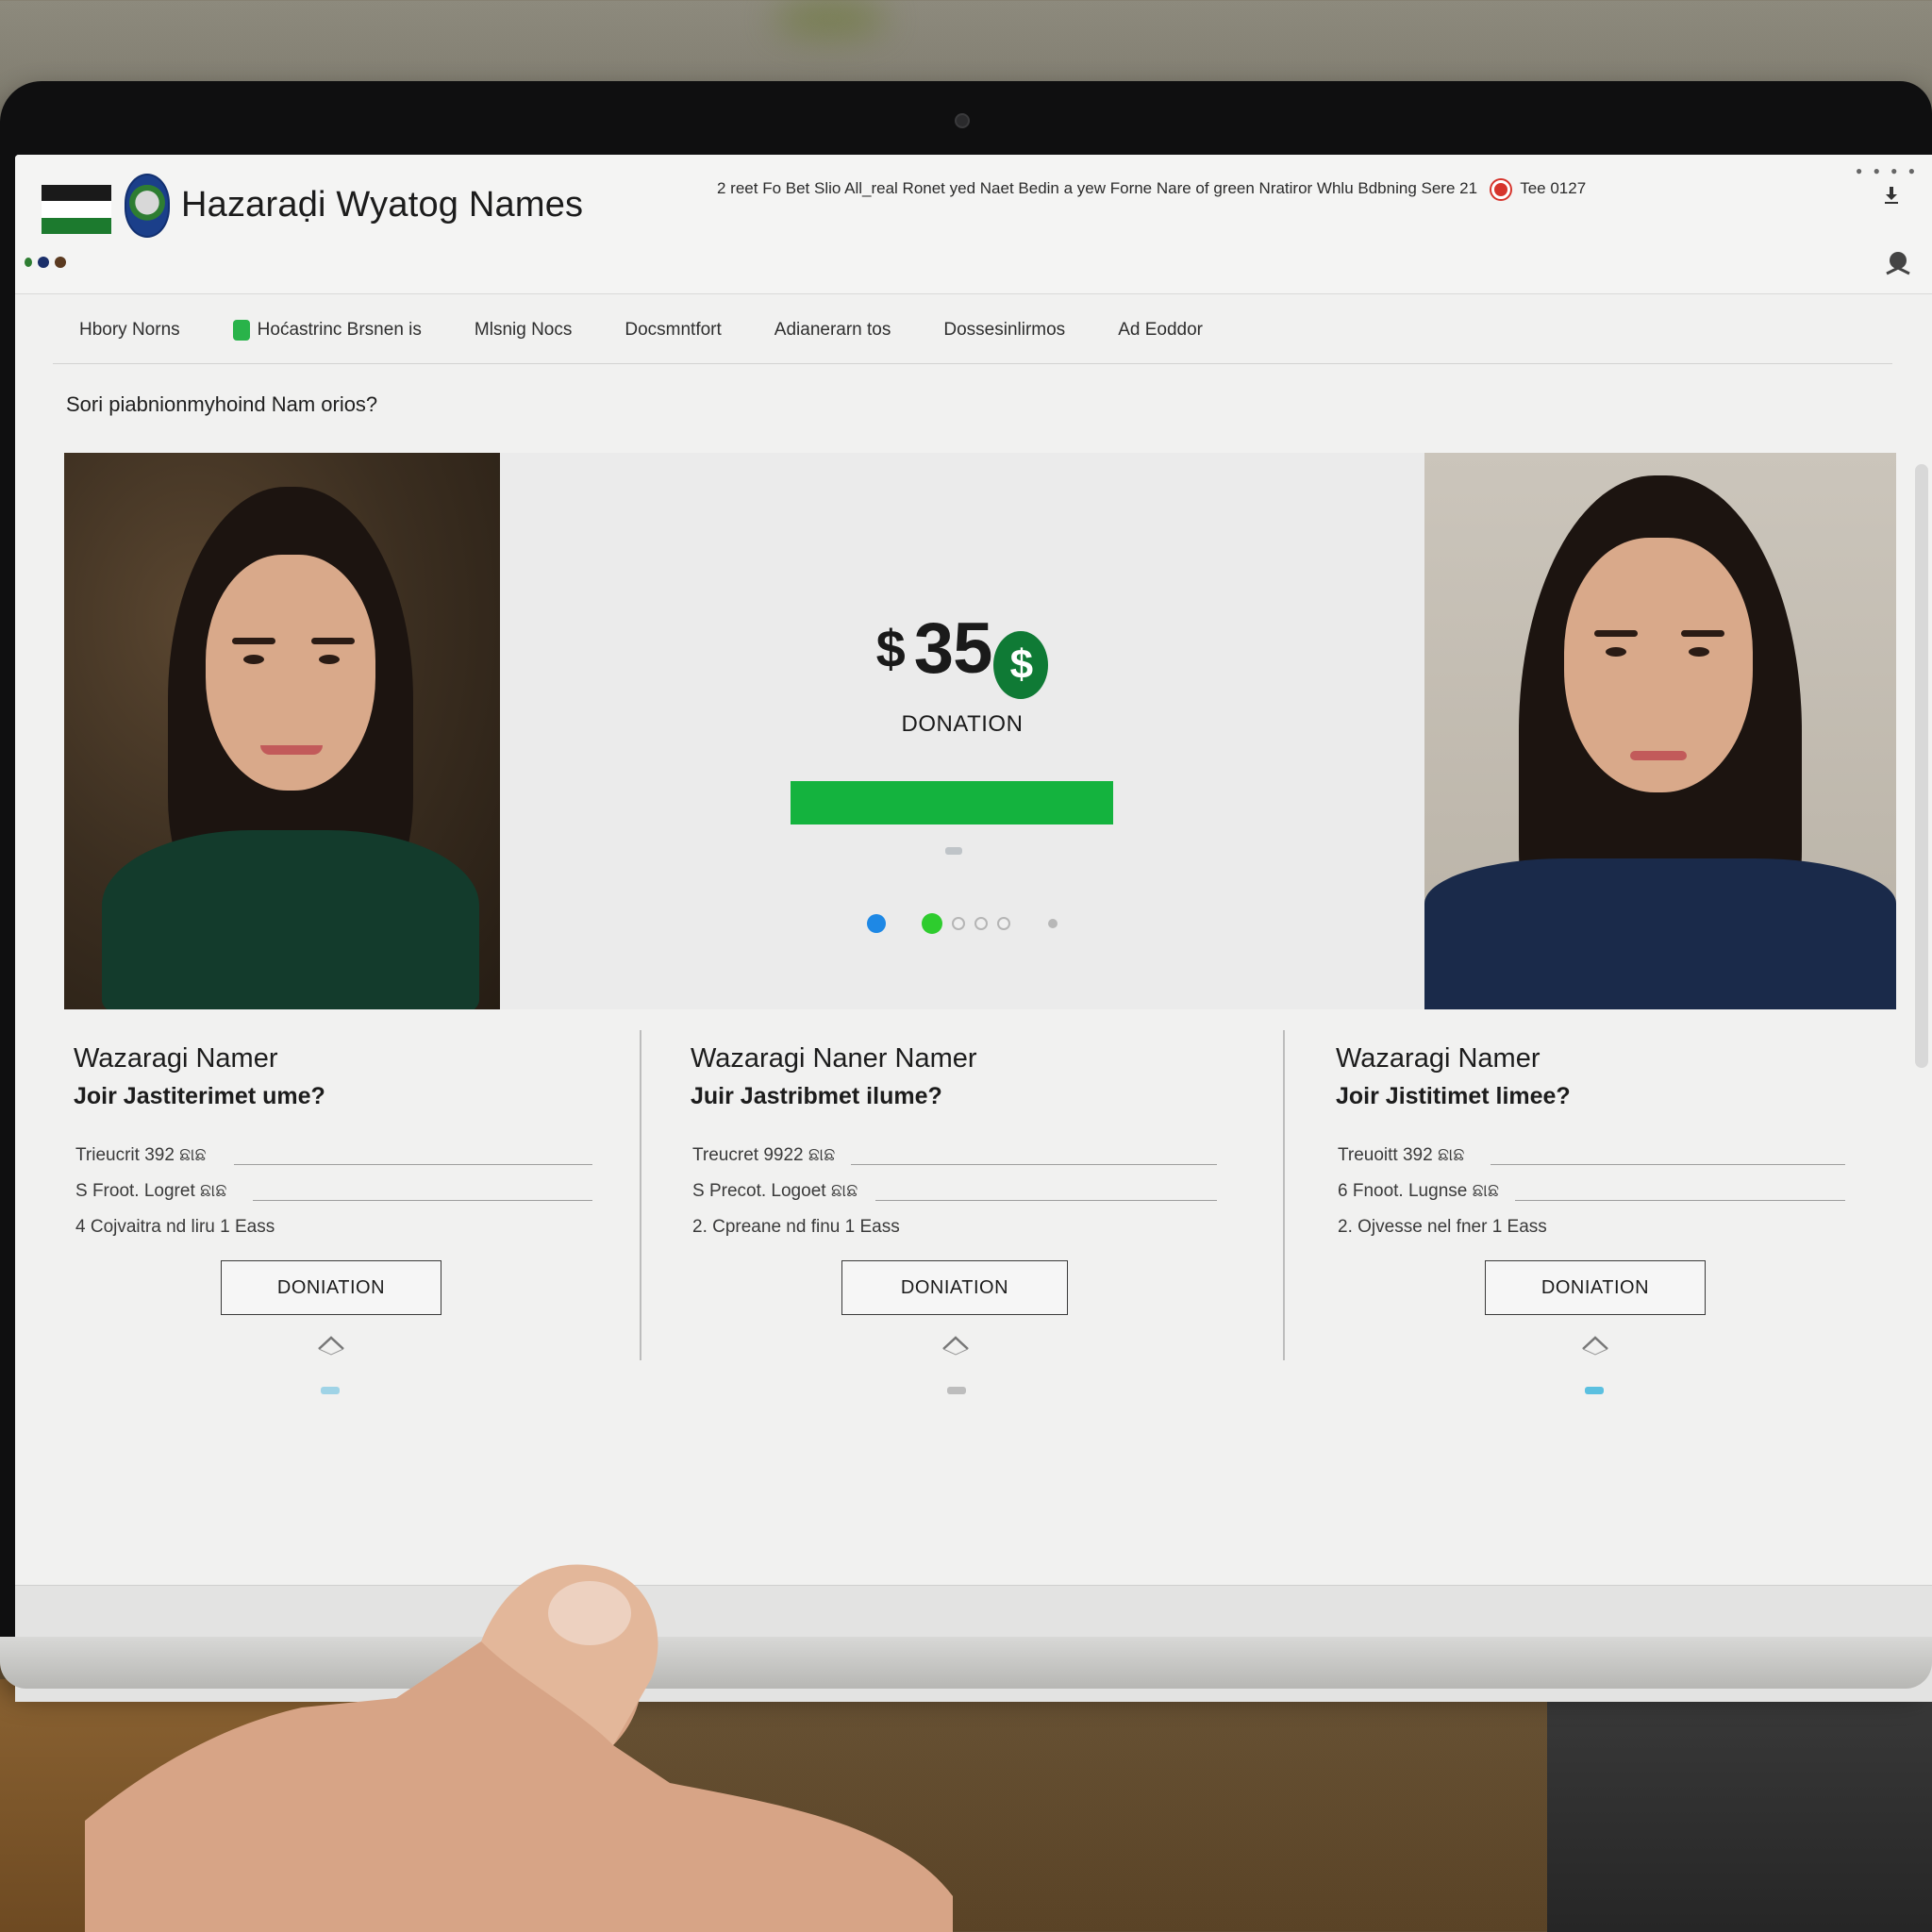 The height and width of the screenshot is (1932, 1932). Describe the element at coordinates (175, 1227) in the screenshot. I see `card-line: 4 Cojvaitra nd liru 1 Eass` at that location.